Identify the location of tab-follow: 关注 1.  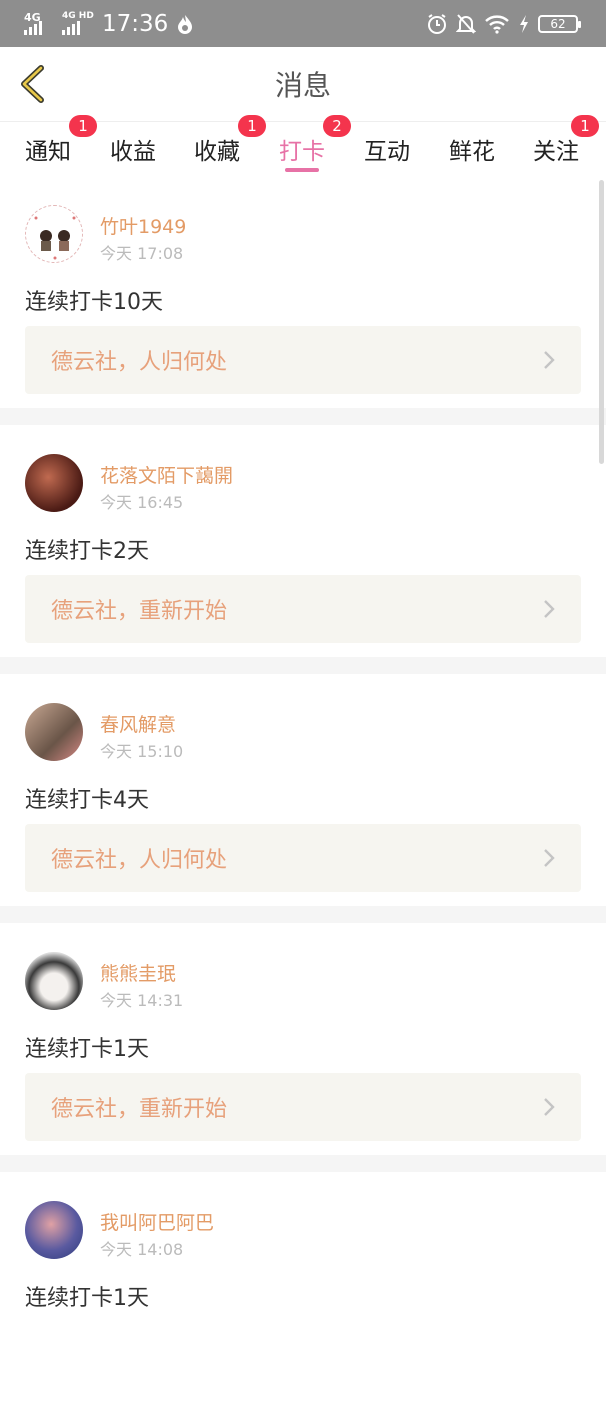
(566, 140).